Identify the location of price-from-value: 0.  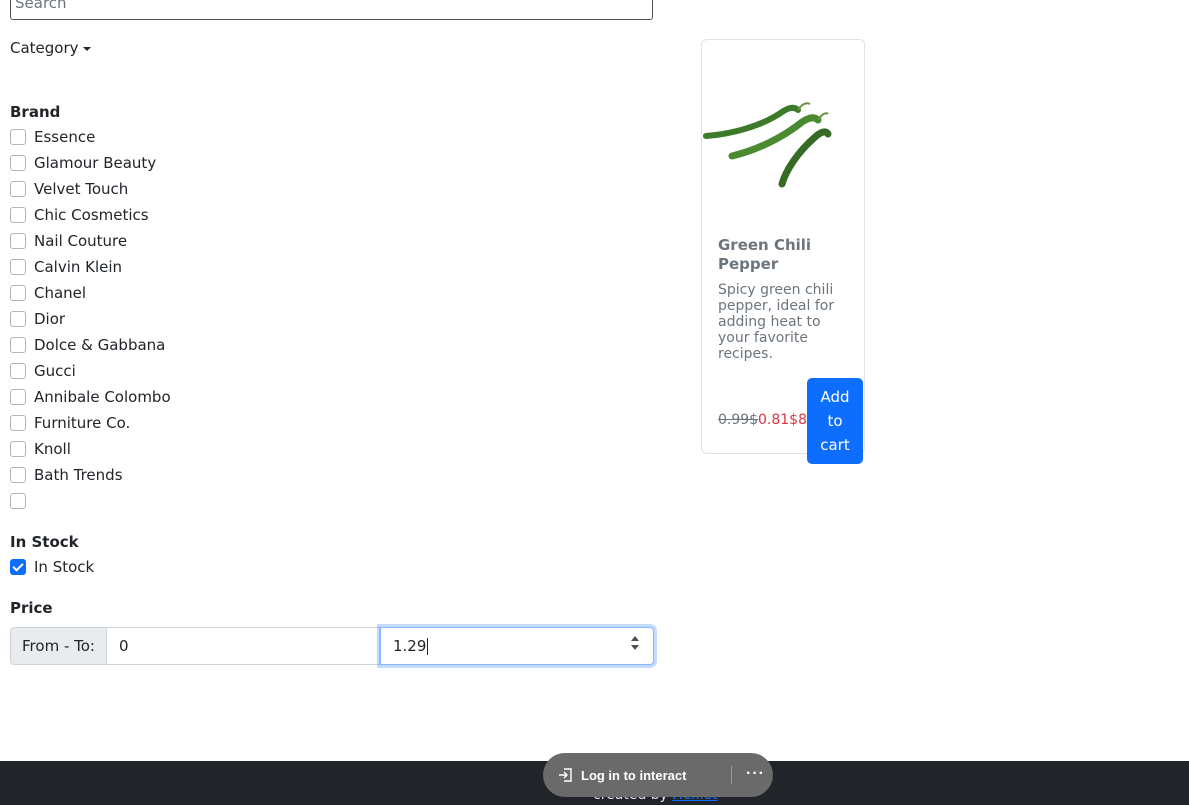
(124, 646).